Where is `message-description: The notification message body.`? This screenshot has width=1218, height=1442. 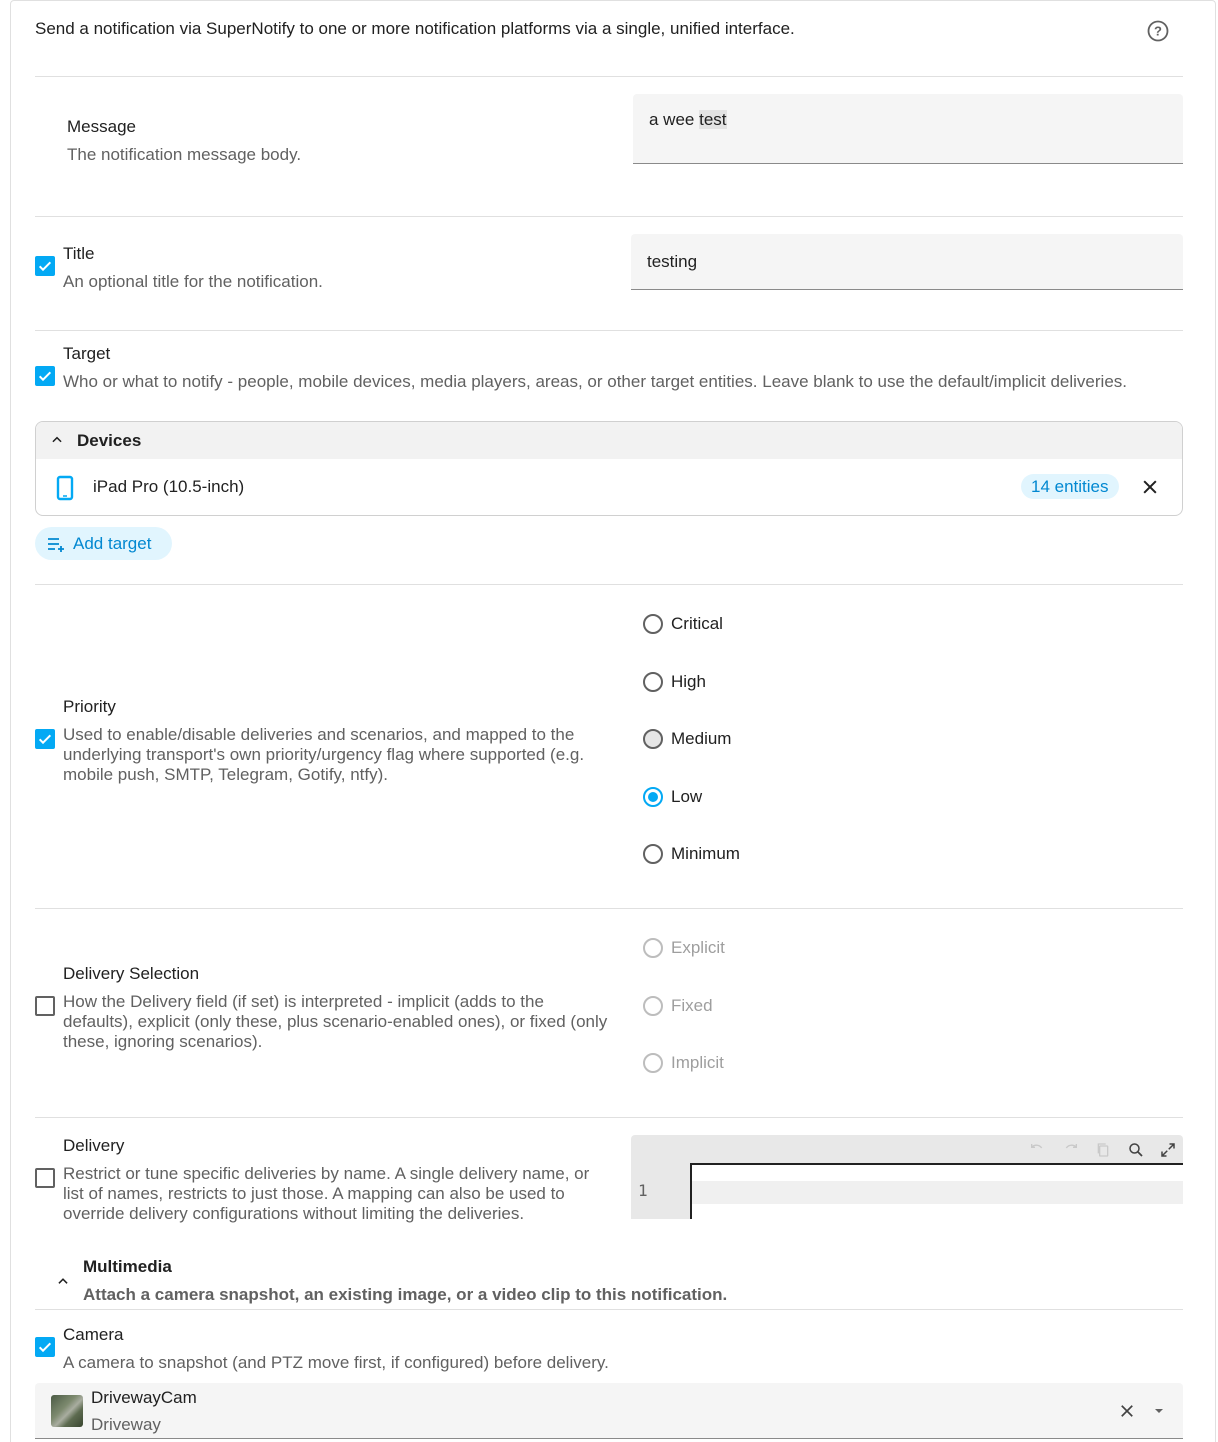 message-description: The notification message body. is located at coordinates (184, 154).